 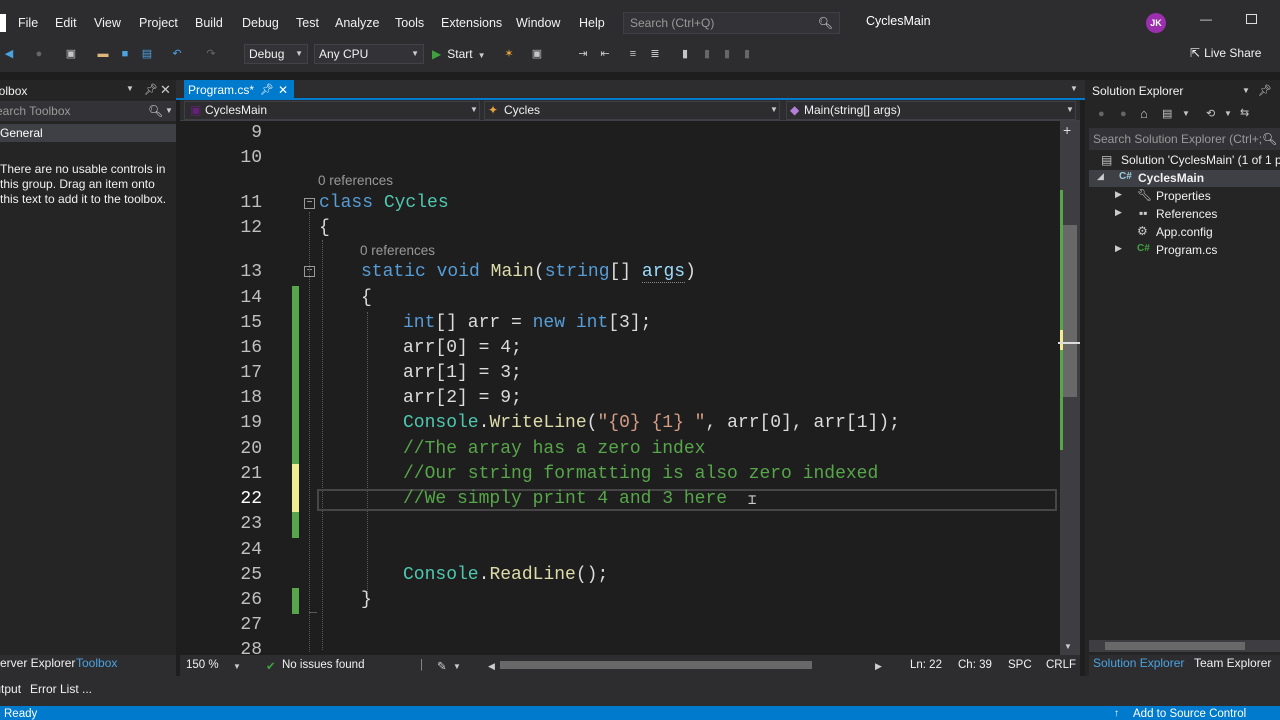 What do you see at coordinates (202, 665) in the screenshot?
I see `zoom-level: 150 %` at bounding box center [202, 665].